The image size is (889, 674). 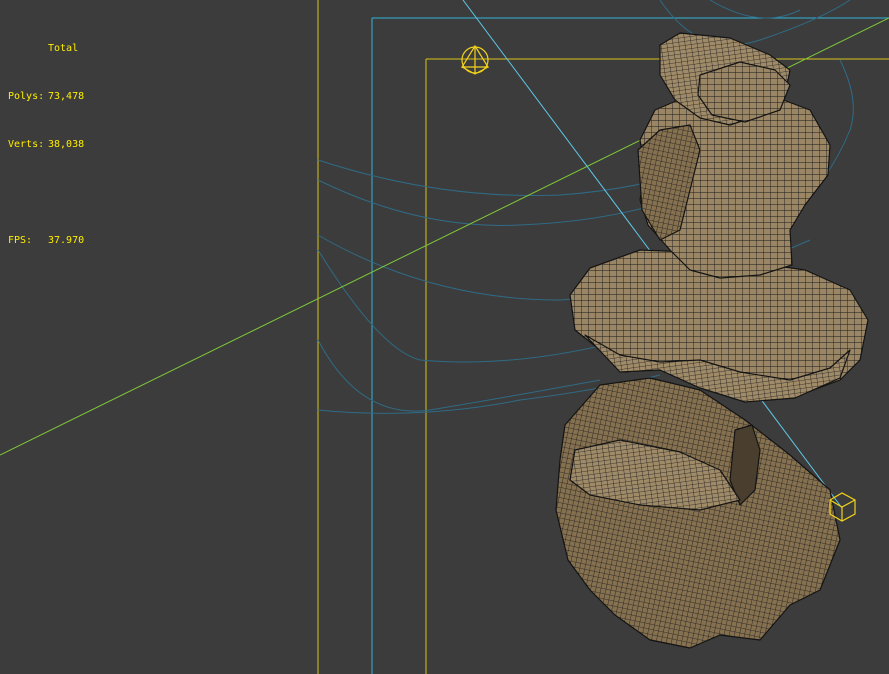 I want to click on stats-verts-label: Verts:, so click(x=26, y=144).